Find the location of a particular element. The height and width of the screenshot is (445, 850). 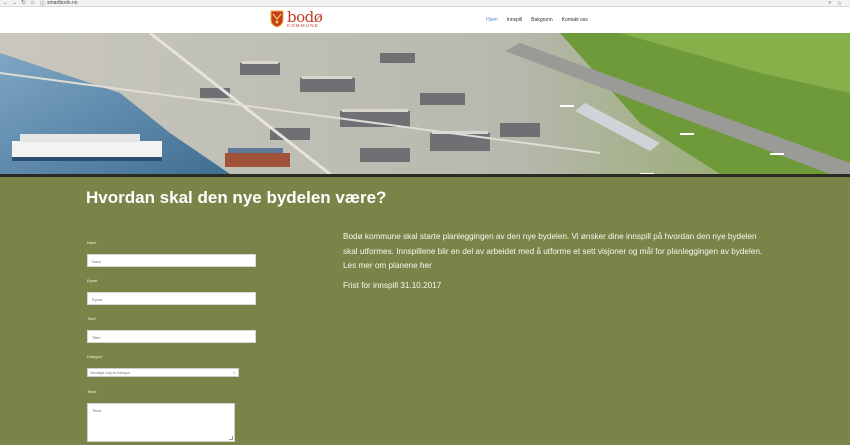

title-input: Tittel is located at coordinates (171, 336).